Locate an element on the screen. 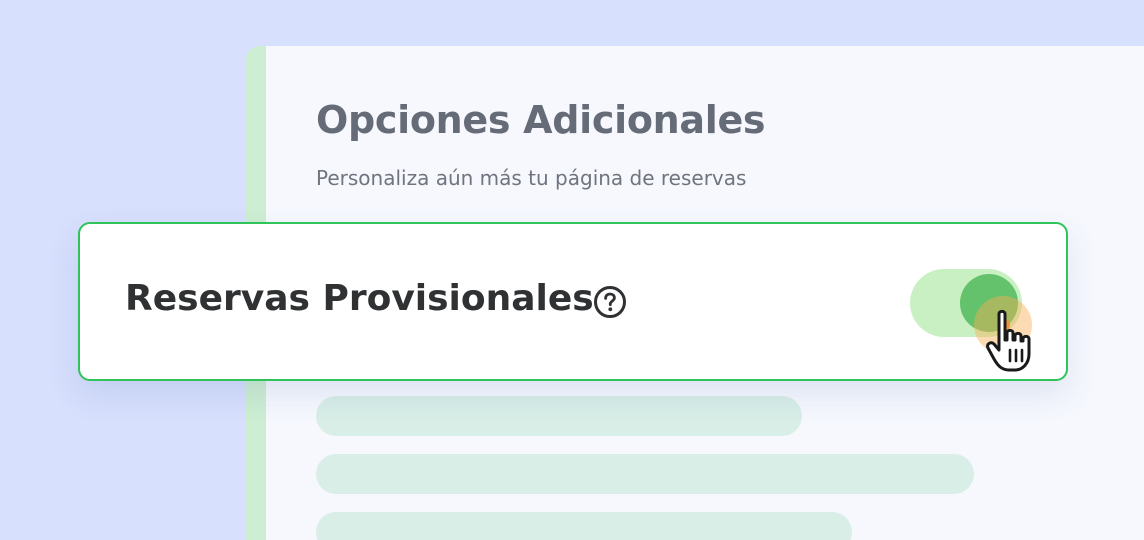  option-label: Reservas Provisionales is located at coordinates (359, 298).